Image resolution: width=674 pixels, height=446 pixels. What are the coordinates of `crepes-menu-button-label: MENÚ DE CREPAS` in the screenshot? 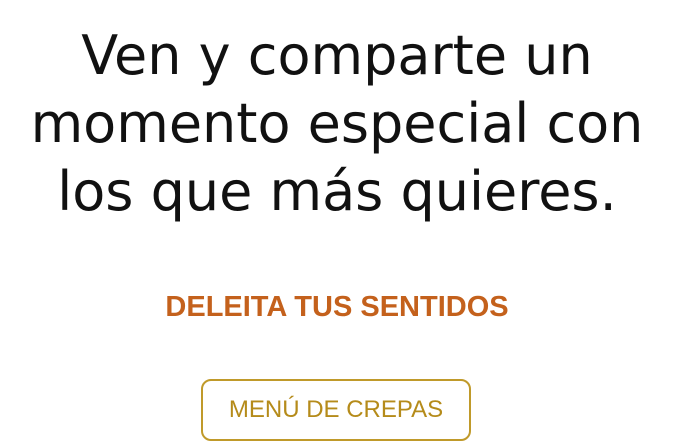 It's located at (336, 409).